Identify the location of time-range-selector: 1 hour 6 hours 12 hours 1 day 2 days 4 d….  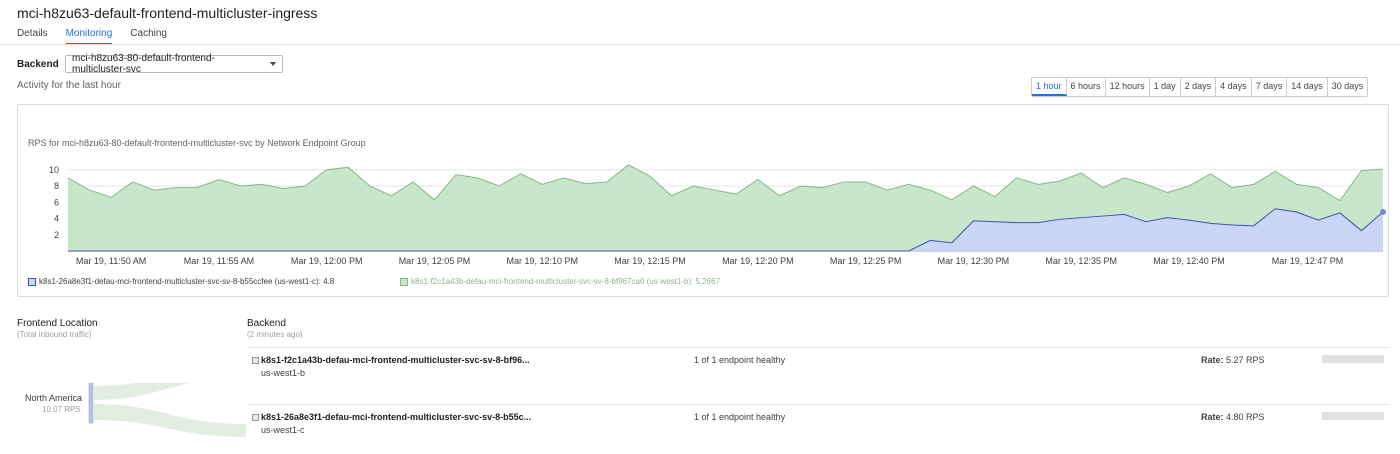
(1200, 87).